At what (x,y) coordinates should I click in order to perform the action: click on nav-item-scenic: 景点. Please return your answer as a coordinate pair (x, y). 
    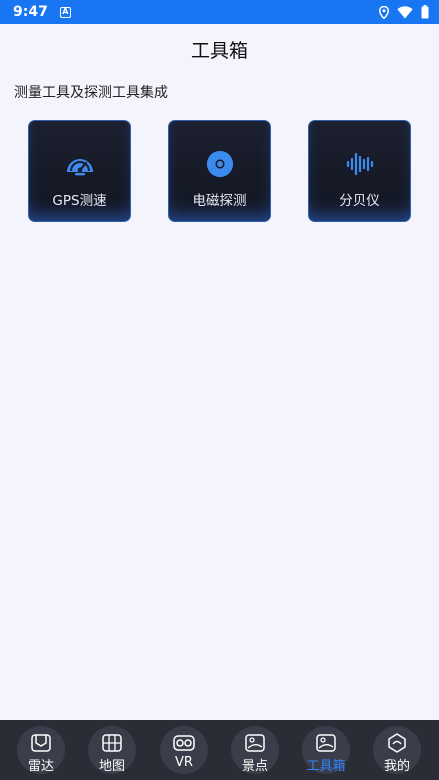
    Looking at the image, I should click on (255, 750).